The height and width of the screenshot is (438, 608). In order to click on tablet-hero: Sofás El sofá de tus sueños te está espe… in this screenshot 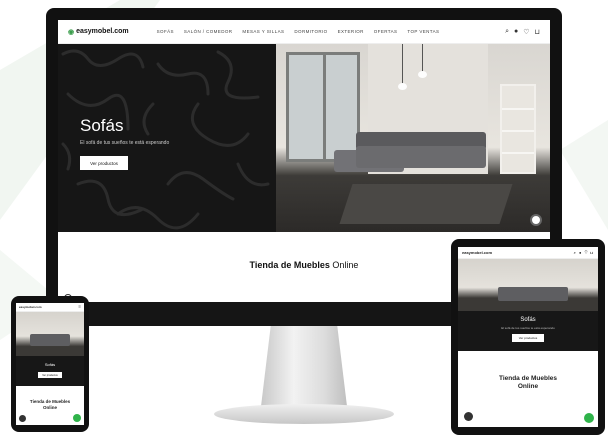, I will do `click(528, 305)`.